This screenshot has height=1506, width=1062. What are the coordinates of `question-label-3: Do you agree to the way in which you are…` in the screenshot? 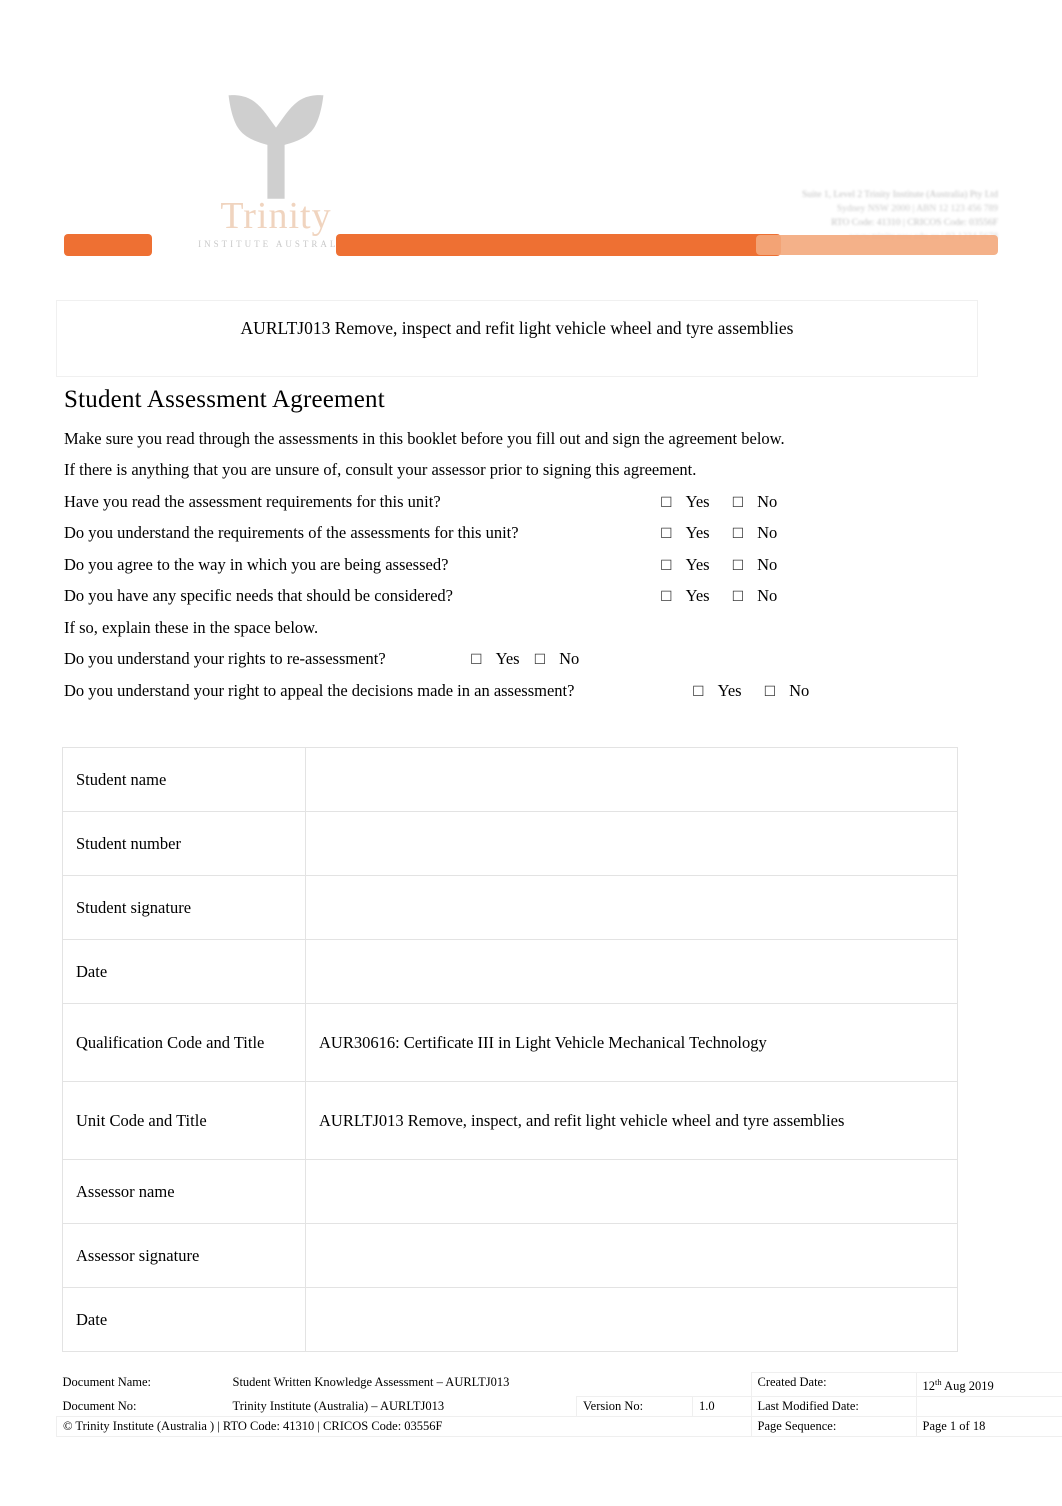 It's located at (256, 564).